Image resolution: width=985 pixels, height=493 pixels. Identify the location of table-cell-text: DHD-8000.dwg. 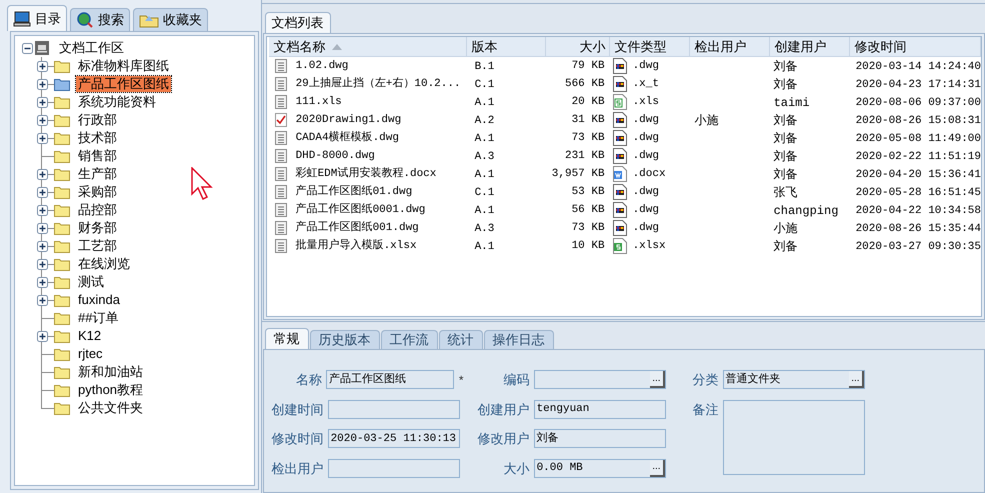
(335, 156).